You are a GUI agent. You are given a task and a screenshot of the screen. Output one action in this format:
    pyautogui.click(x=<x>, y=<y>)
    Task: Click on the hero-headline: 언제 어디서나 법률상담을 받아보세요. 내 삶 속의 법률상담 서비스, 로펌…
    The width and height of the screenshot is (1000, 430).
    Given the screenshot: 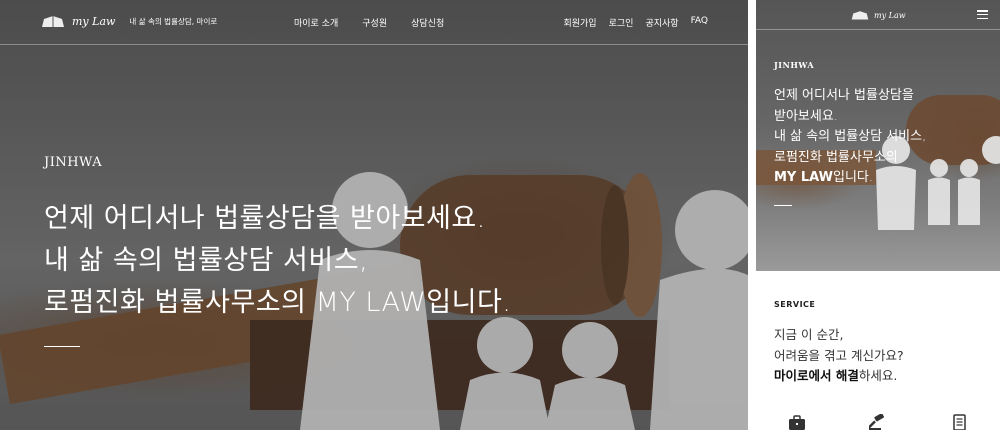 What is the action you would take?
    pyautogui.click(x=277, y=261)
    